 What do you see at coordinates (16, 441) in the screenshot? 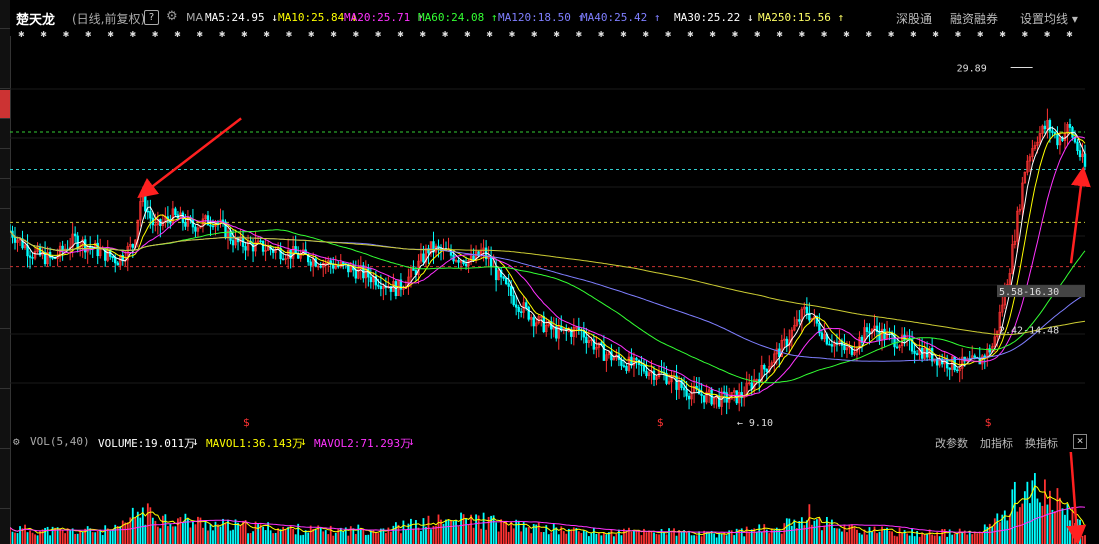
I see `vol-settings-icon: ⚙` at bounding box center [16, 441].